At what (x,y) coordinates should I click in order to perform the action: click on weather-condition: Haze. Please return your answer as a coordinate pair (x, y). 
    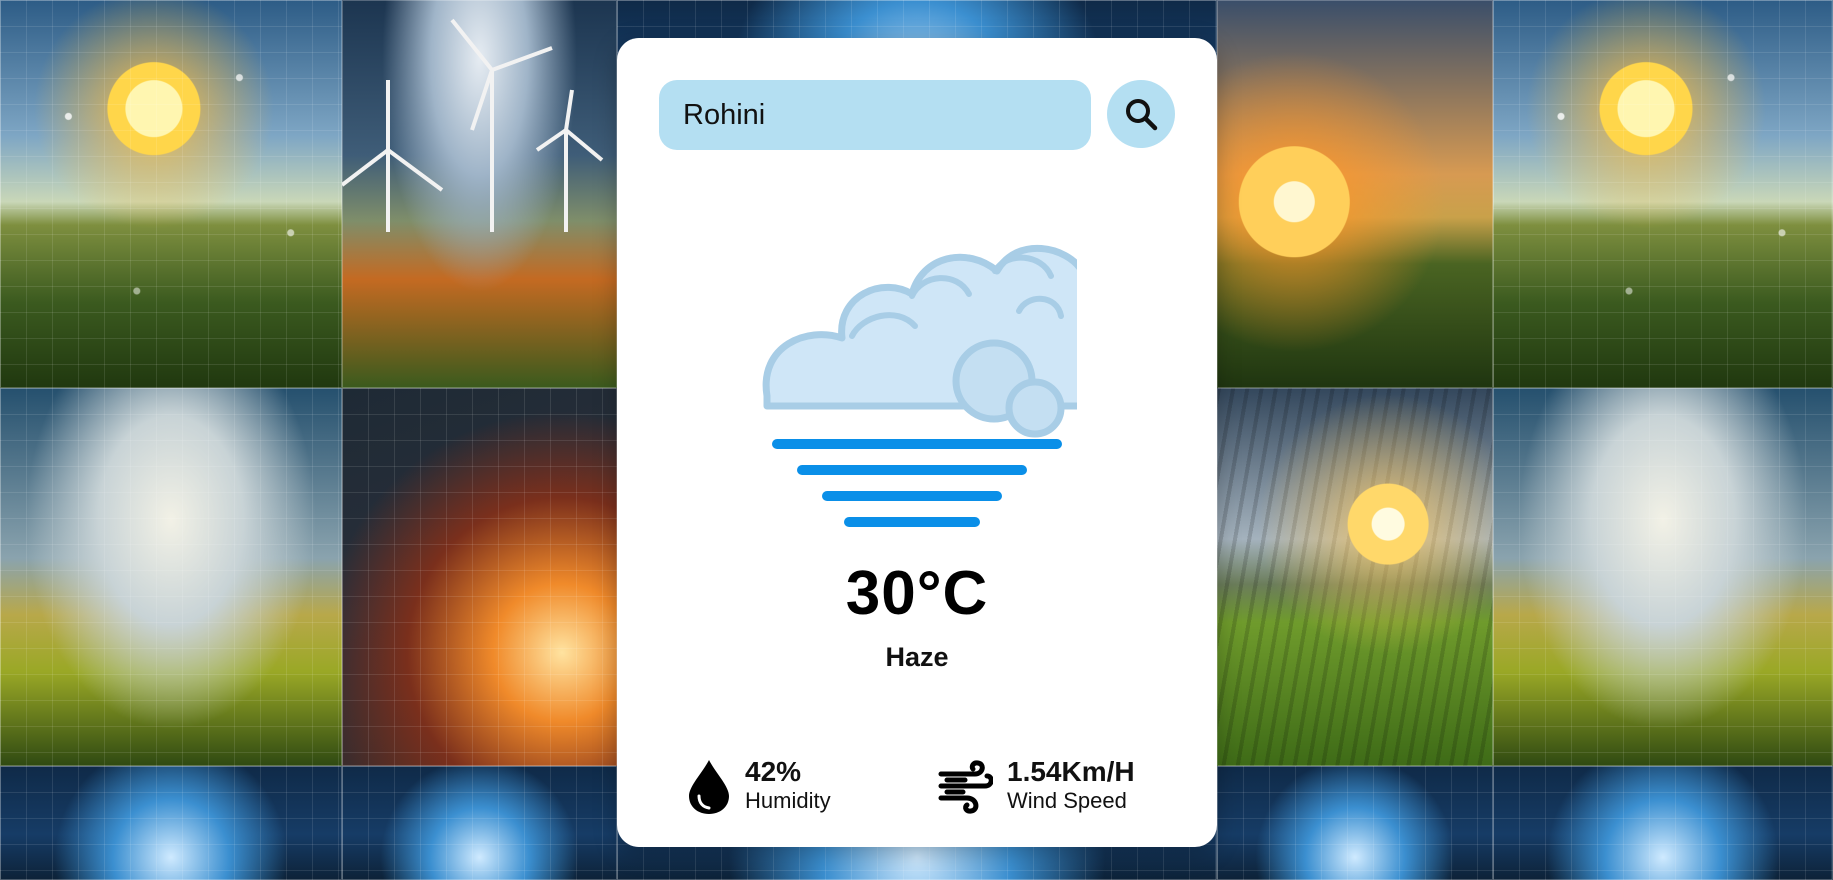
    Looking at the image, I should click on (917, 657).